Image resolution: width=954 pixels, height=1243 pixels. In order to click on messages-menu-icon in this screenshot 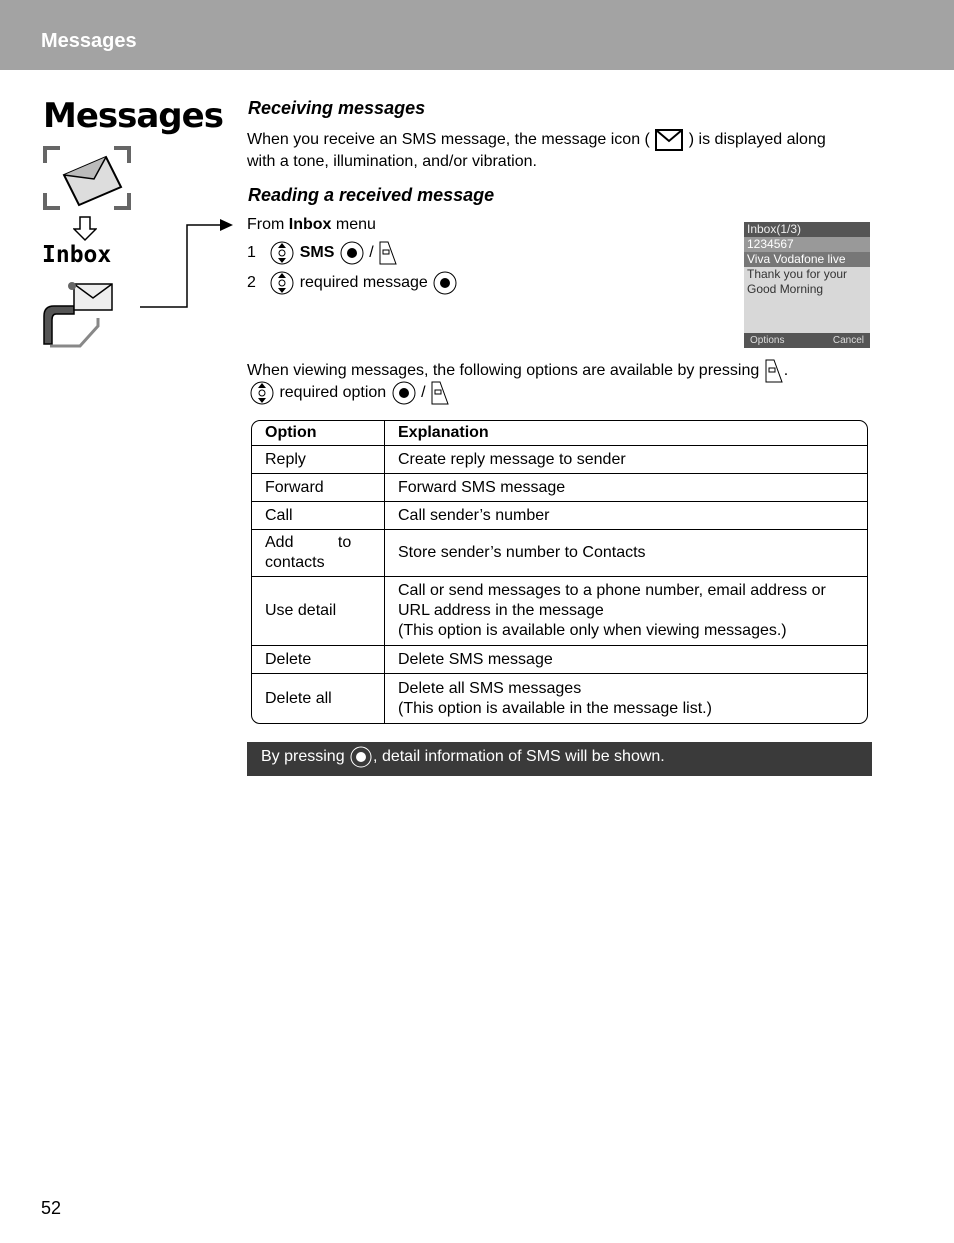, I will do `click(87, 178)`.